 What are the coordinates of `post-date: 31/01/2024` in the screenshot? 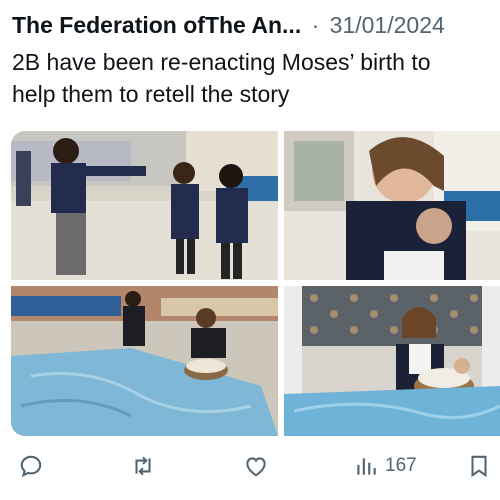 It's located at (387, 25).